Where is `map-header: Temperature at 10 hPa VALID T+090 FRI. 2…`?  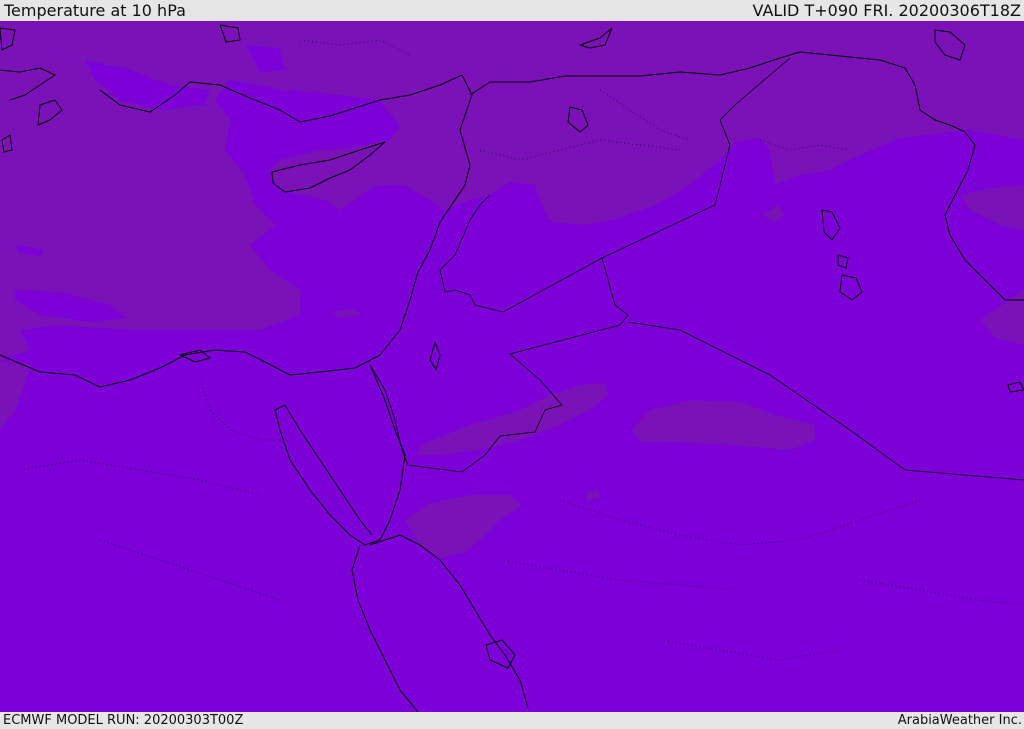 map-header: Temperature at 10 hPa VALID T+090 FRI. 2… is located at coordinates (512, 10).